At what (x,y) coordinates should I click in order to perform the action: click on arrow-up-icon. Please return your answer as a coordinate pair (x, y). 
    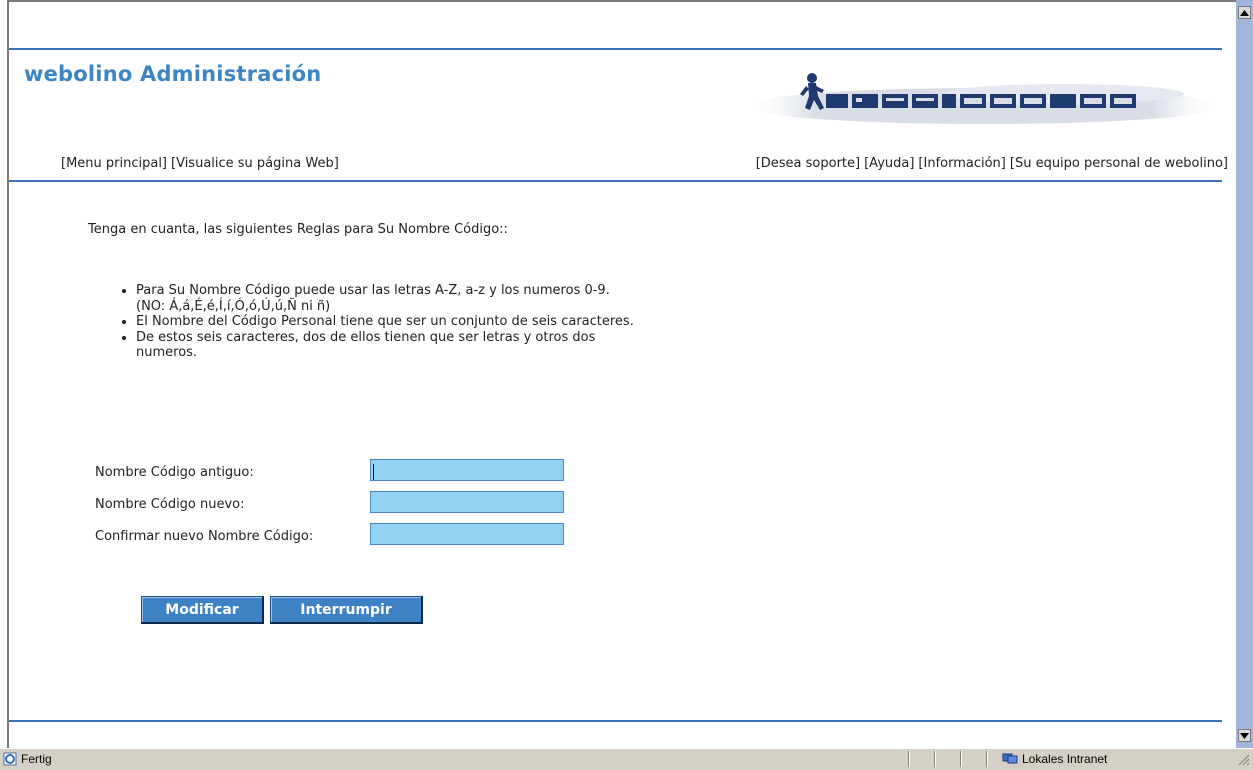
    Looking at the image, I should click on (1244, 12).